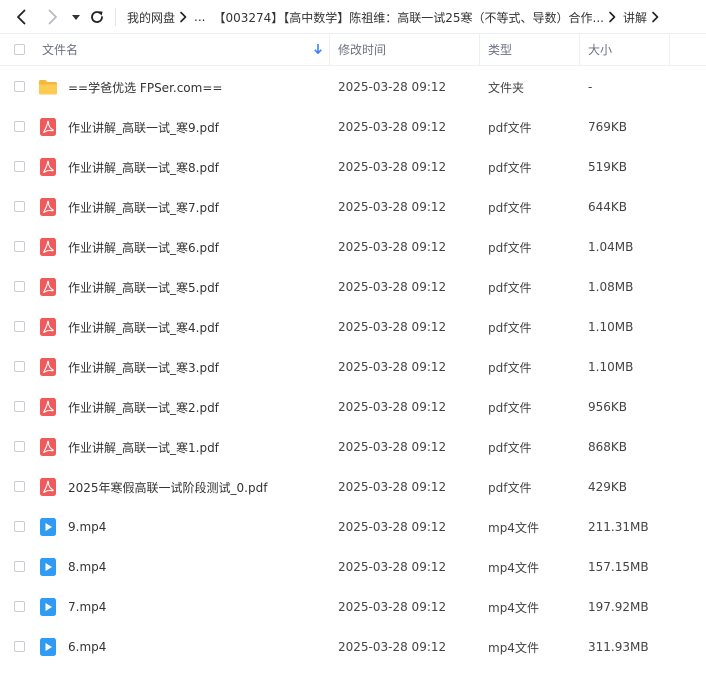 The height and width of the screenshot is (676, 706). What do you see at coordinates (48, 87) in the screenshot?
I see `folder-icon` at bounding box center [48, 87].